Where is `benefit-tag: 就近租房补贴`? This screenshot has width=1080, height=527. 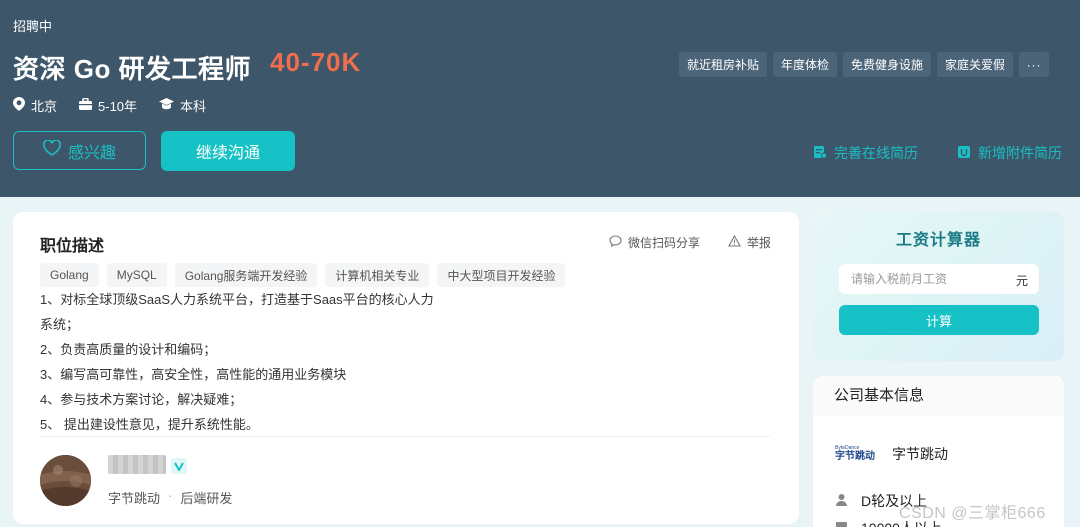 benefit-tag: 就近租房补贴 is located at coordinates (723, 64).